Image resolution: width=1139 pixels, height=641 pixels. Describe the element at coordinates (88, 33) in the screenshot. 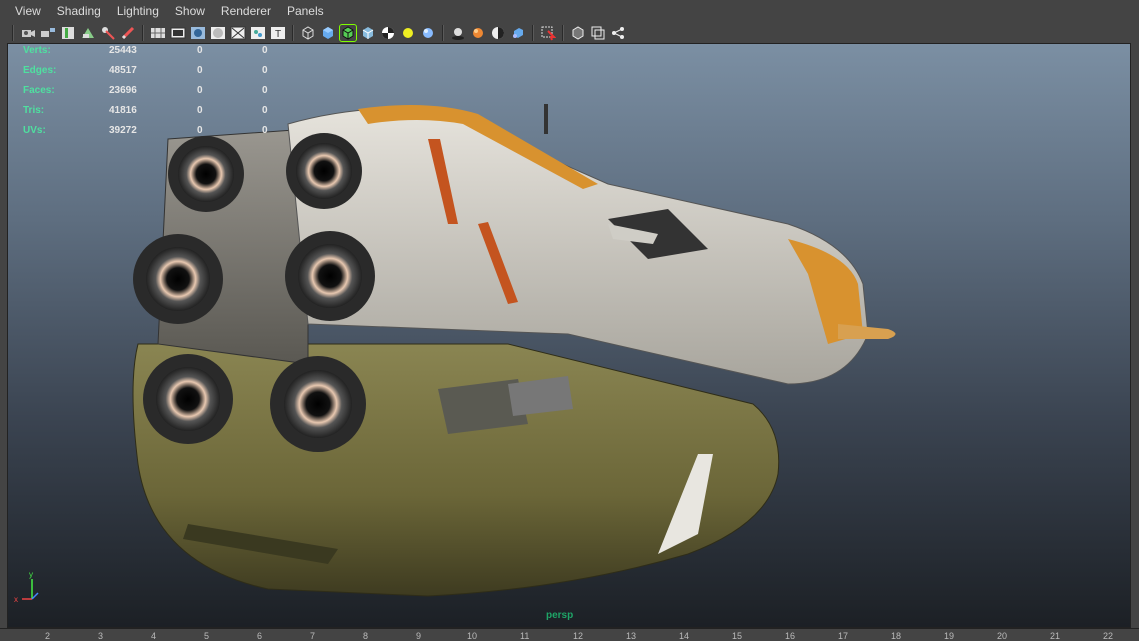

I see `image-plane-icon` at that location.